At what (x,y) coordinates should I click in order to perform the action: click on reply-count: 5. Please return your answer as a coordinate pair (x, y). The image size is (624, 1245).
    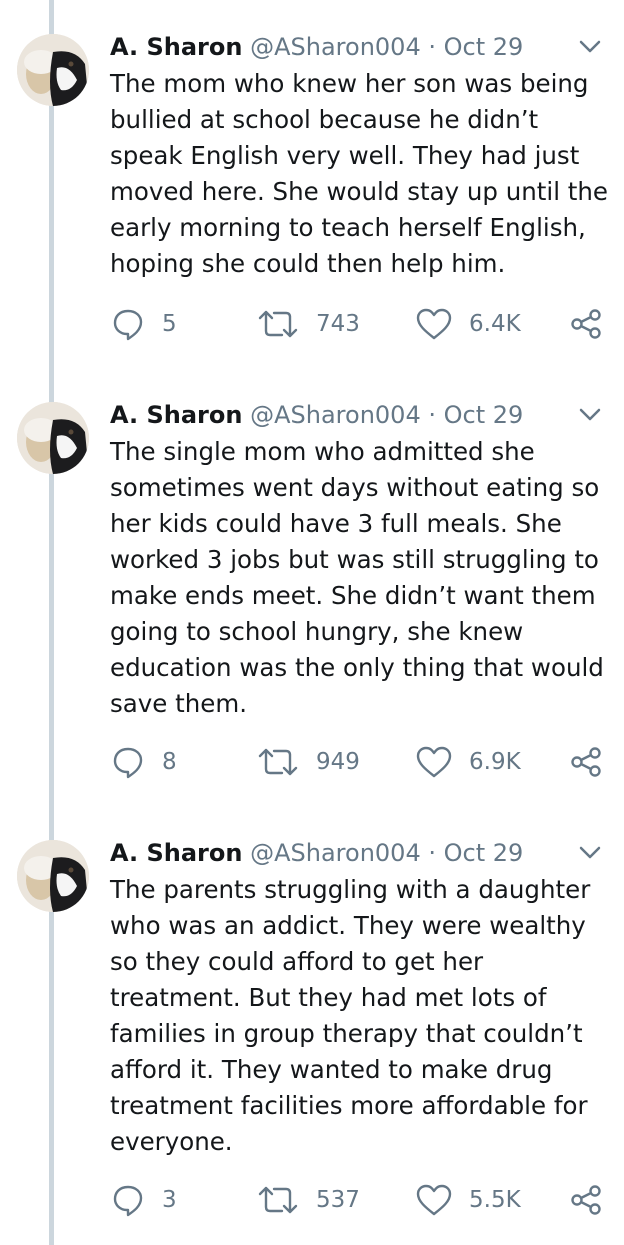
    Looking at the image, I should click on (169, 324).